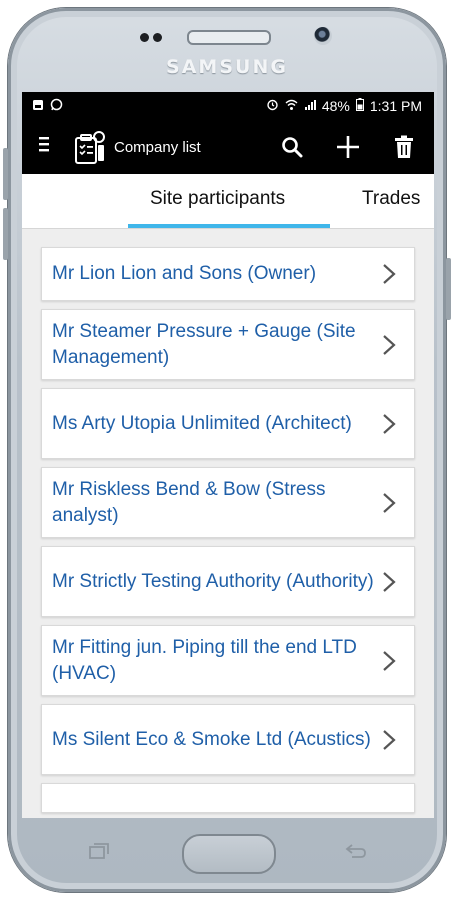 The height and width of the screenshot is (900, 454). Describe the element at coordinates (228, 106) in the screenshot. I see `status-bar: 48% 1:31 PM` at that location.